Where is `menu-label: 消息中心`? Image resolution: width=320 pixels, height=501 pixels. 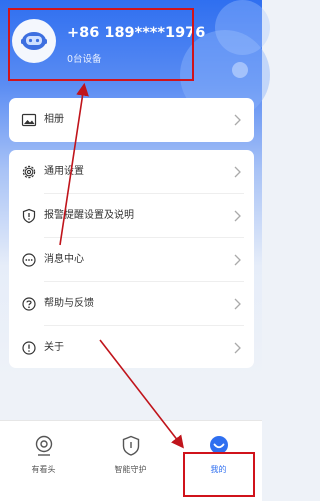 menu-label: 消息中心 is located at coordinates (64, 259).